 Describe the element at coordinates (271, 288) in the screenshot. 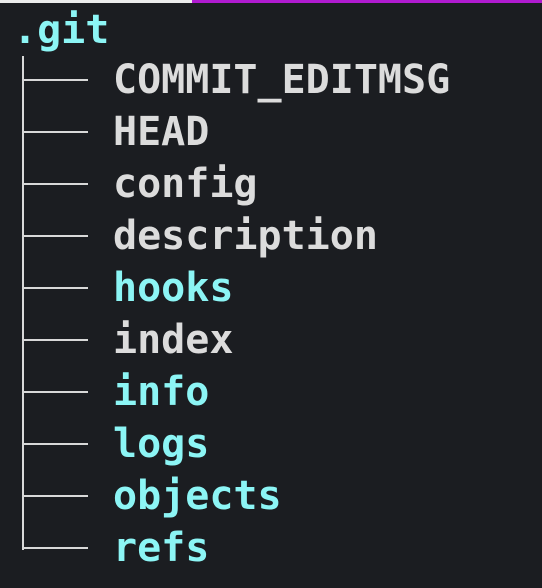

I see `tree-row: hooks` at that location.